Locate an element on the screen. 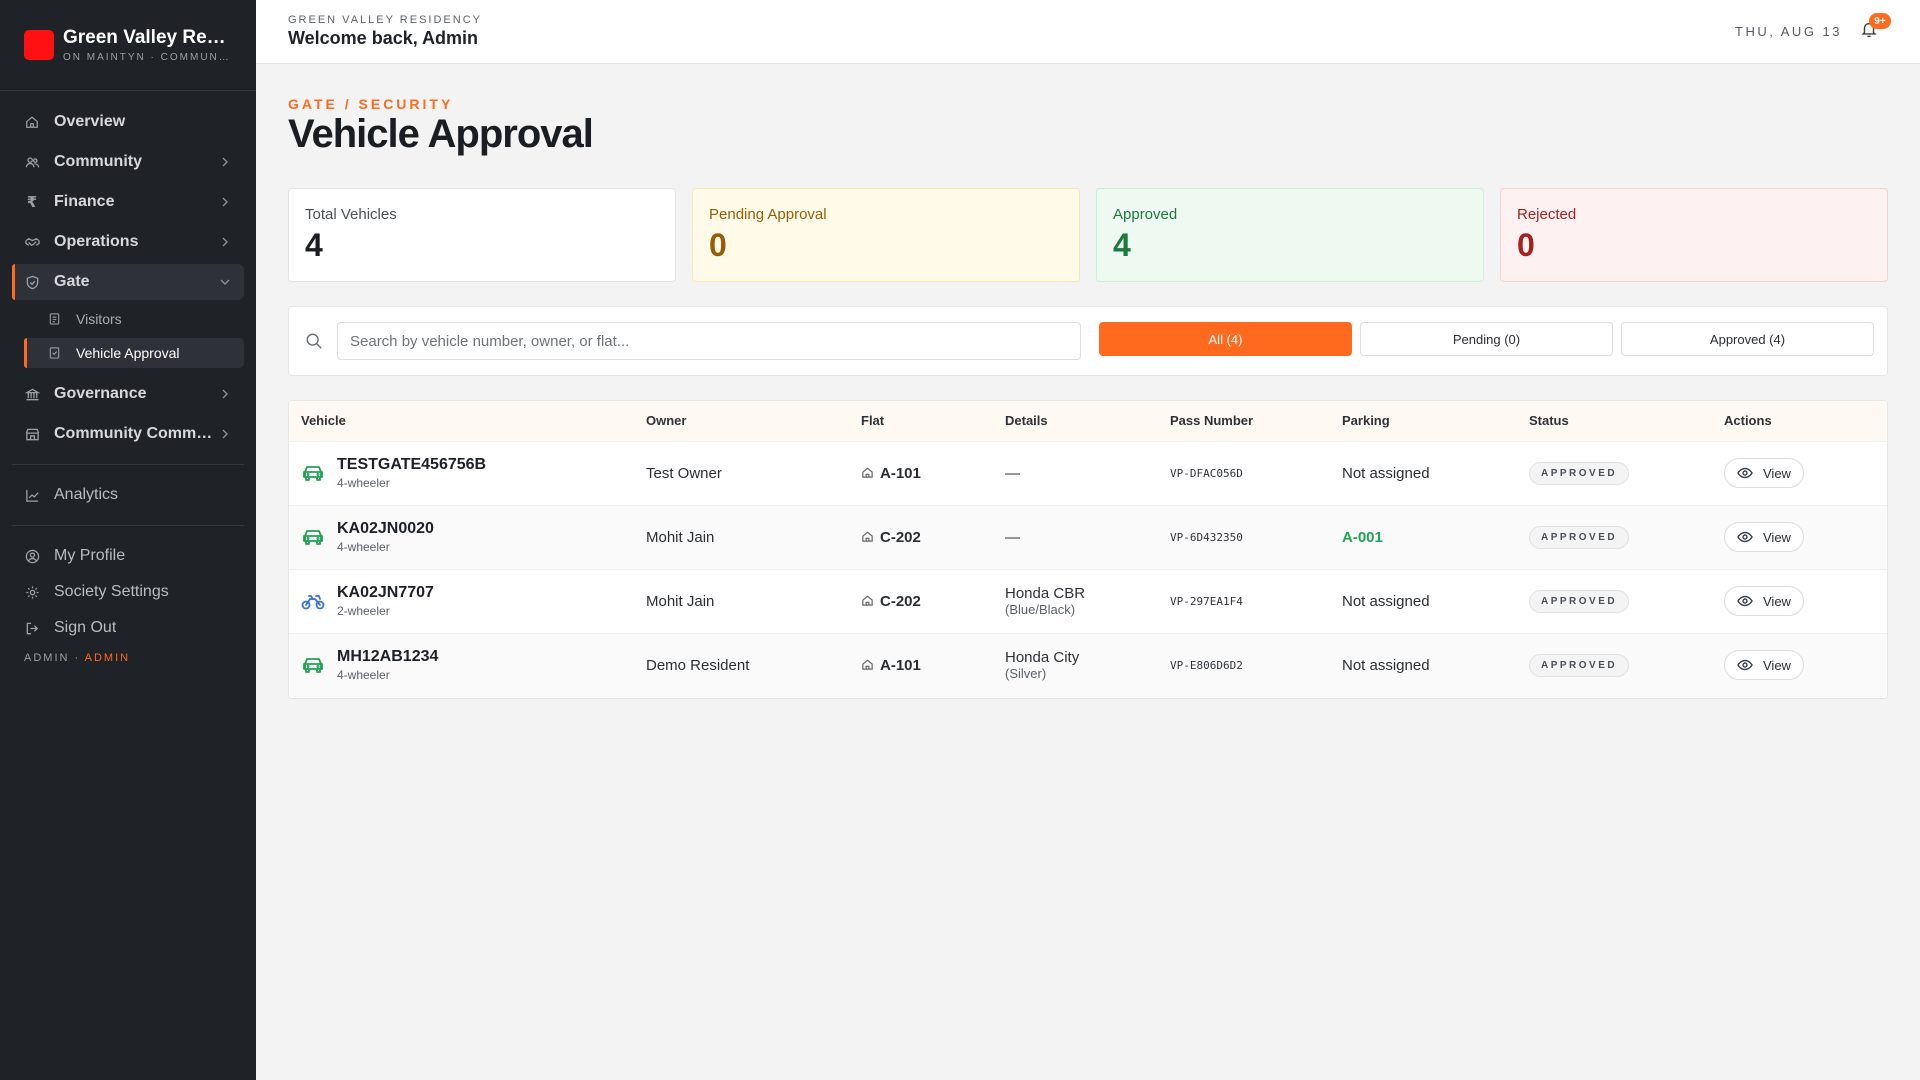 Image resolution: width=1920 pixels, height=1080 pixels. tab-pending: Pending (0) is located at coordinates (1486, 339).